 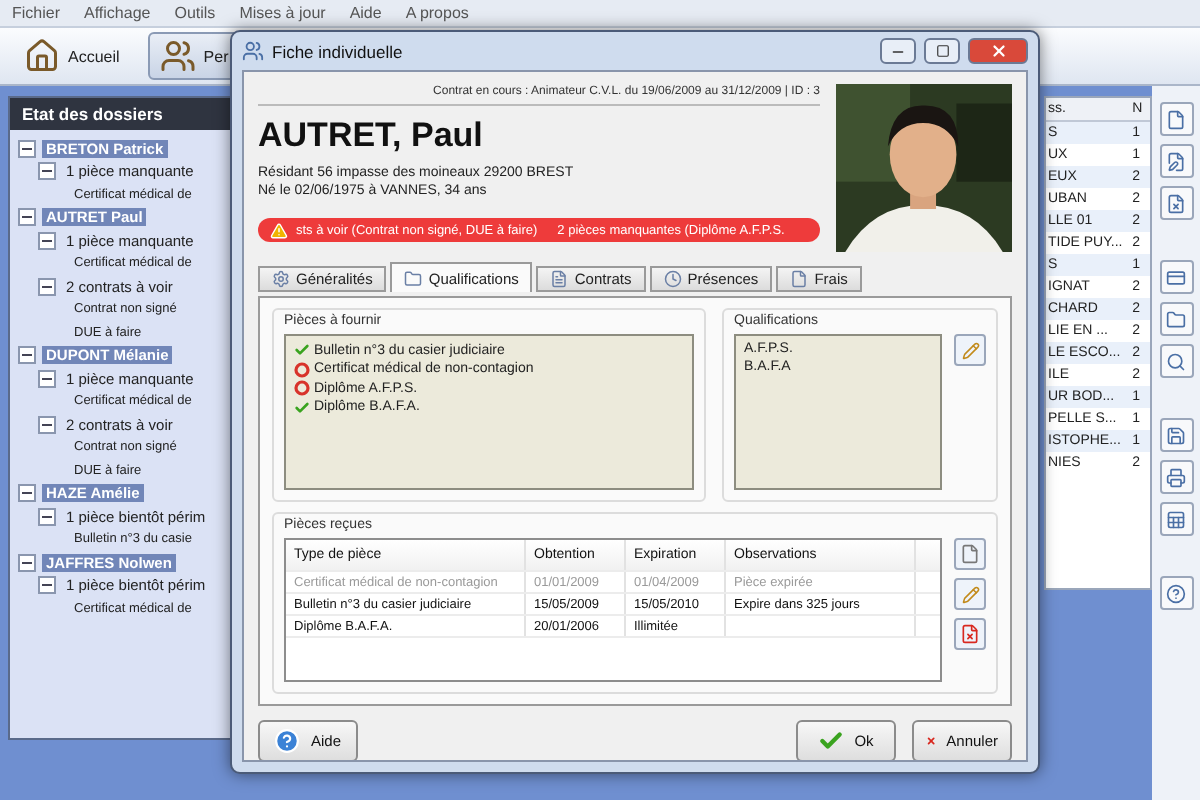 What do you see at coordinates (195, 13) in the screenshot?
I see `menu-item: Outils` at bounding box center [195, 13].